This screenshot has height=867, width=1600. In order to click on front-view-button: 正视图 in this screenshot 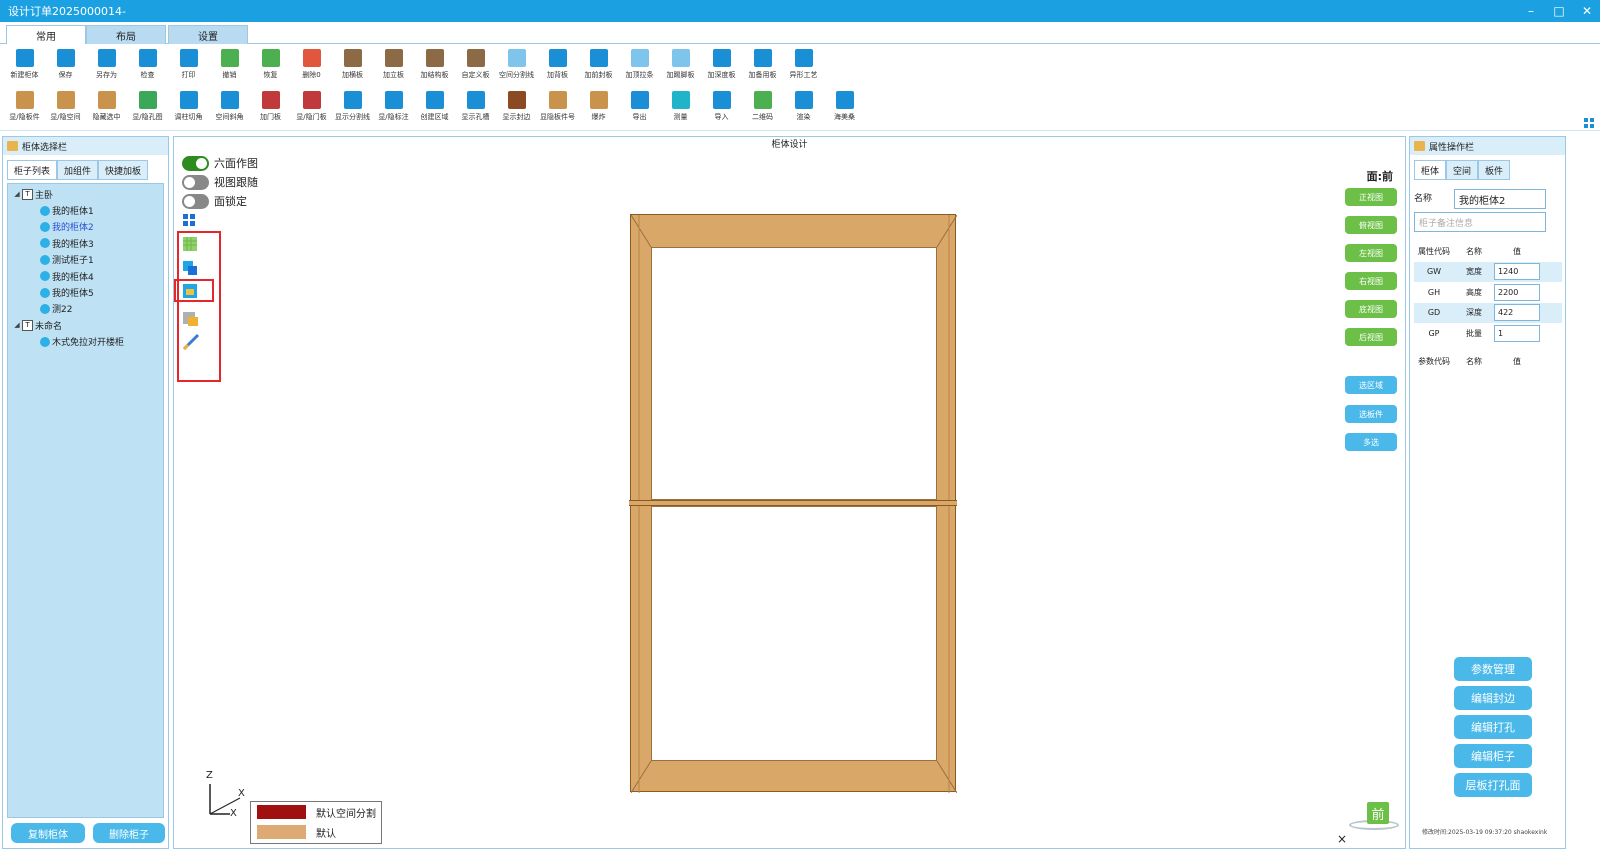, I will do `click(1371, 197)`.